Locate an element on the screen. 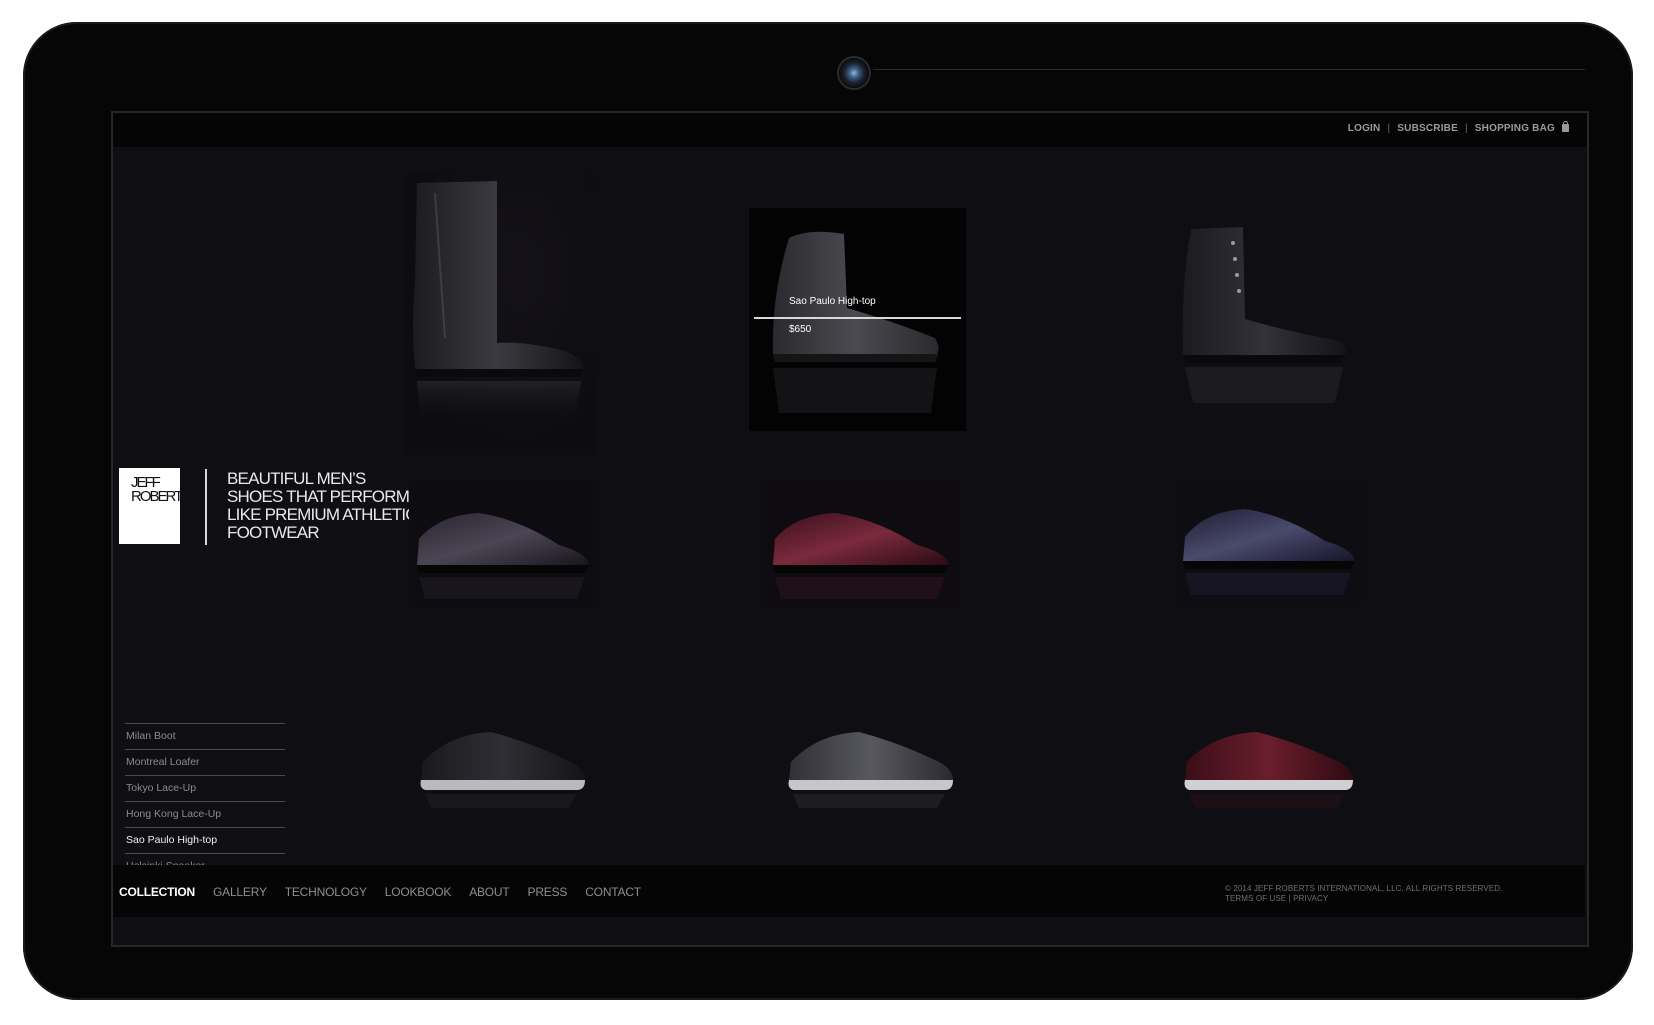  laceup-boot-image is located at coordinates (1264, 315).